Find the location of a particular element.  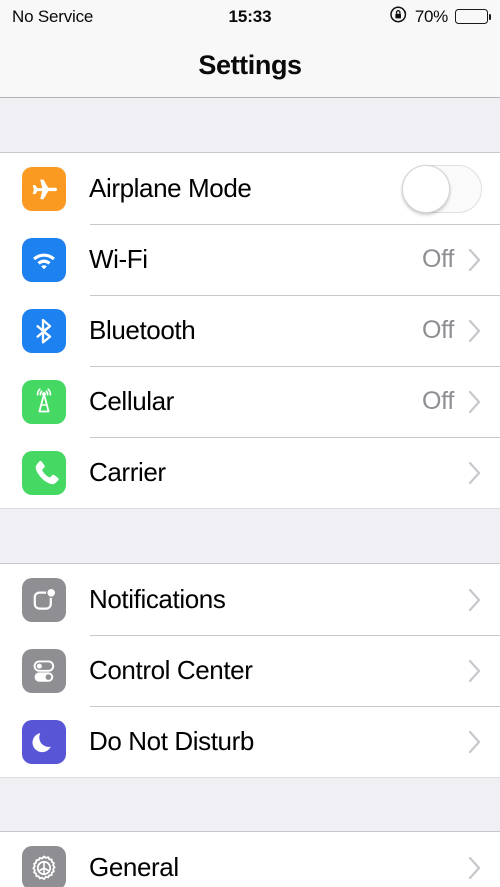

wifi-icon is located at coordinates (44, 259).